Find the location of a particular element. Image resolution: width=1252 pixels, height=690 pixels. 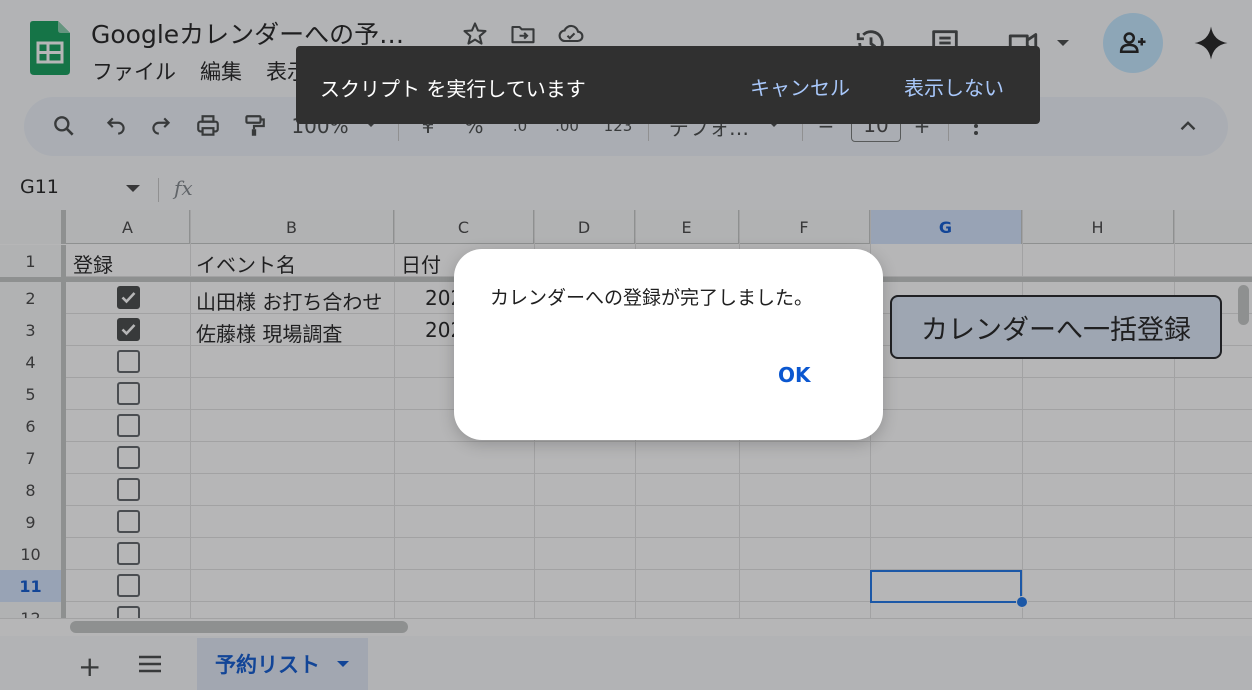

dialog-message: カレンダーへの登録が完了しました。 is located at coordinates (652, 298).